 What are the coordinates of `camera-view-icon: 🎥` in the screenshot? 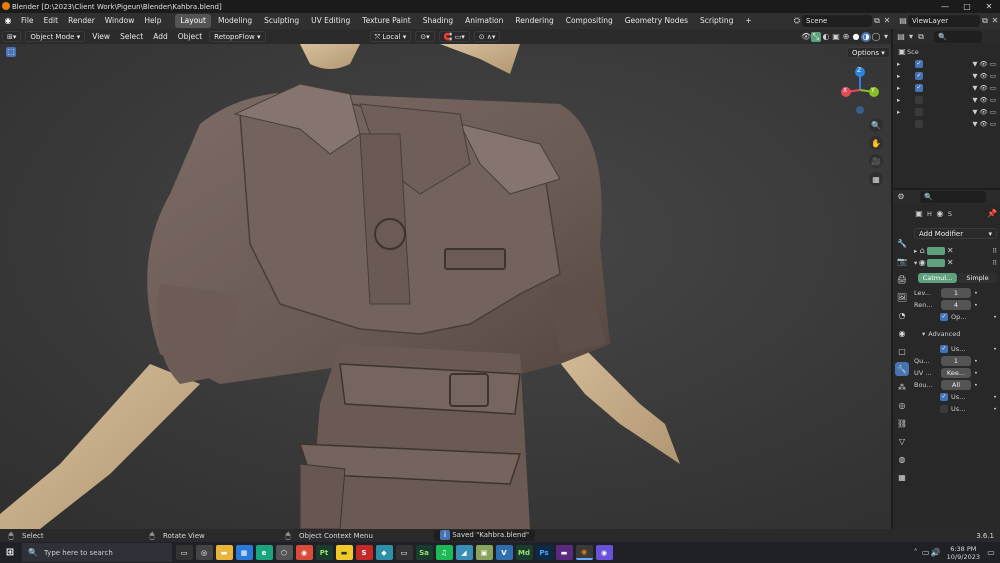 It's located at (876, 161).